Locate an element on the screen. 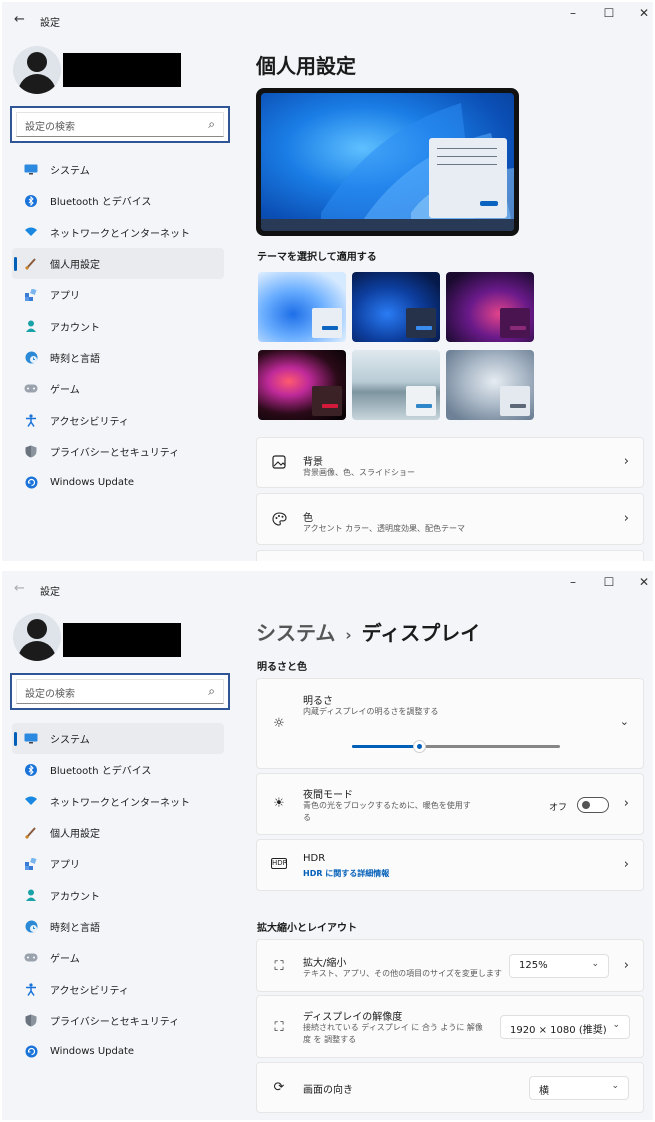  theme-tile-sunrise is located at coordinates (396, 385).